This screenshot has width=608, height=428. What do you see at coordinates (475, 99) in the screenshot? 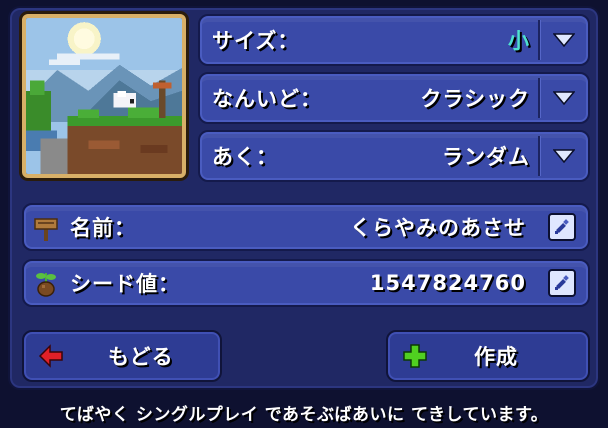
I see `difficulty-value: クラシック` at bounding box center [475, 99].